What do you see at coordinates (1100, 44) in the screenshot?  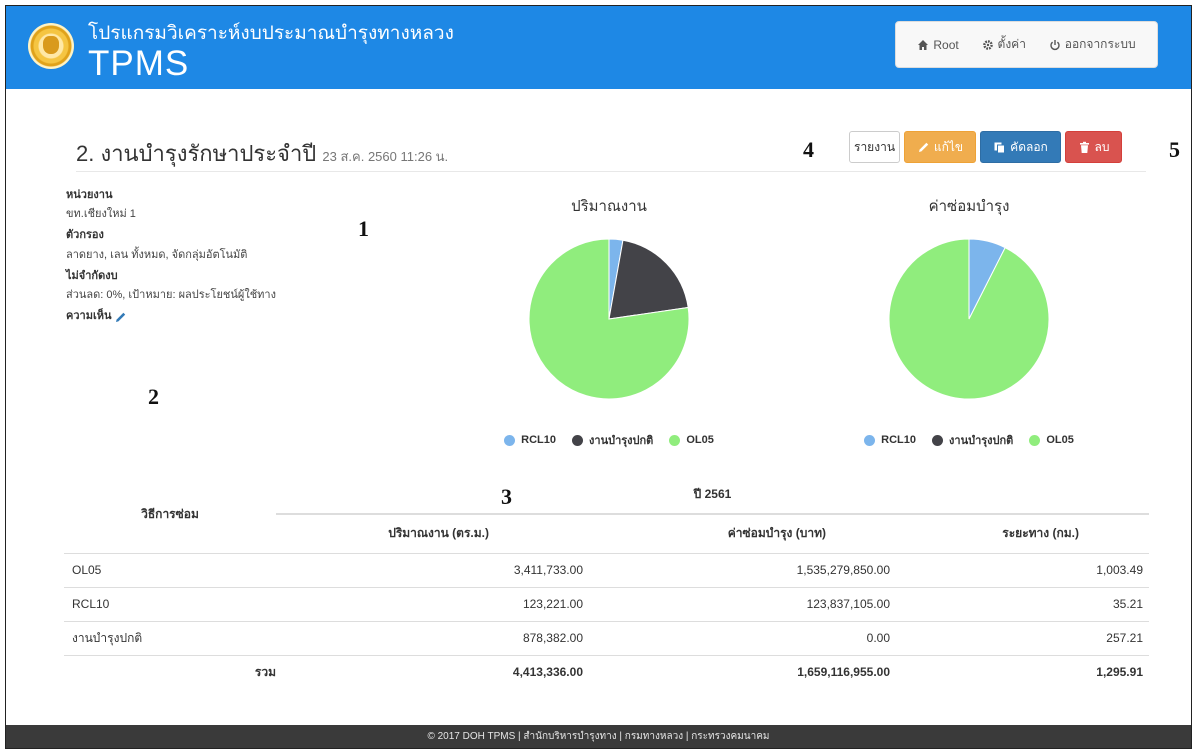 I see `nav-logout-label: ออกจากระบบ` at bounding box center [1100, 44].